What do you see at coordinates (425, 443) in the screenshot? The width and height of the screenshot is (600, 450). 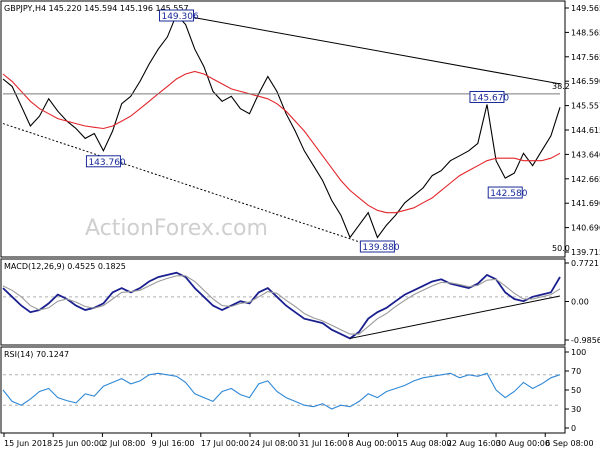 I see `x-tick-label: 15 Aug 08:00` at bounding box center [425, 443].